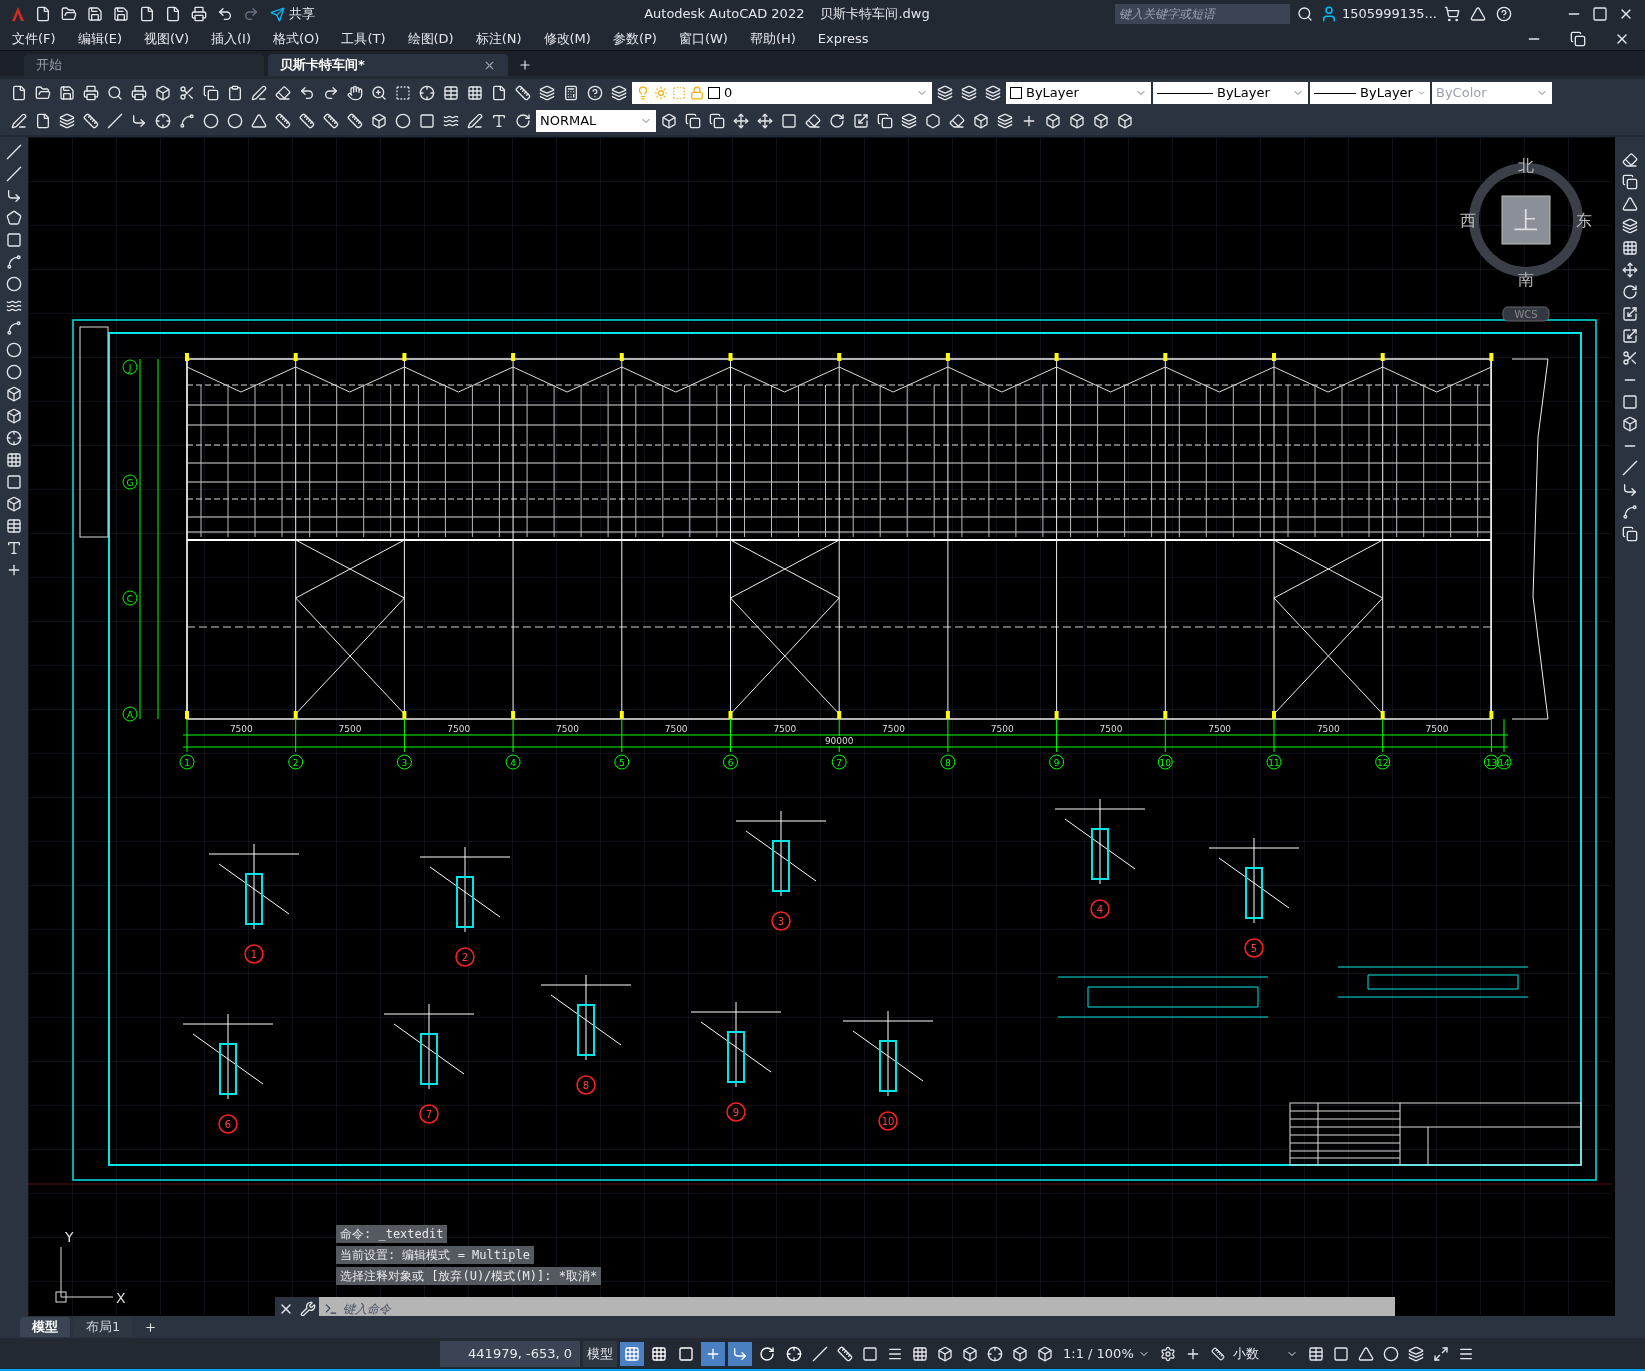 The image size is (1645, 1371). Describe the element at coordinates (843, 39) in the screenshot. I see `menu-item: Express` at that location.